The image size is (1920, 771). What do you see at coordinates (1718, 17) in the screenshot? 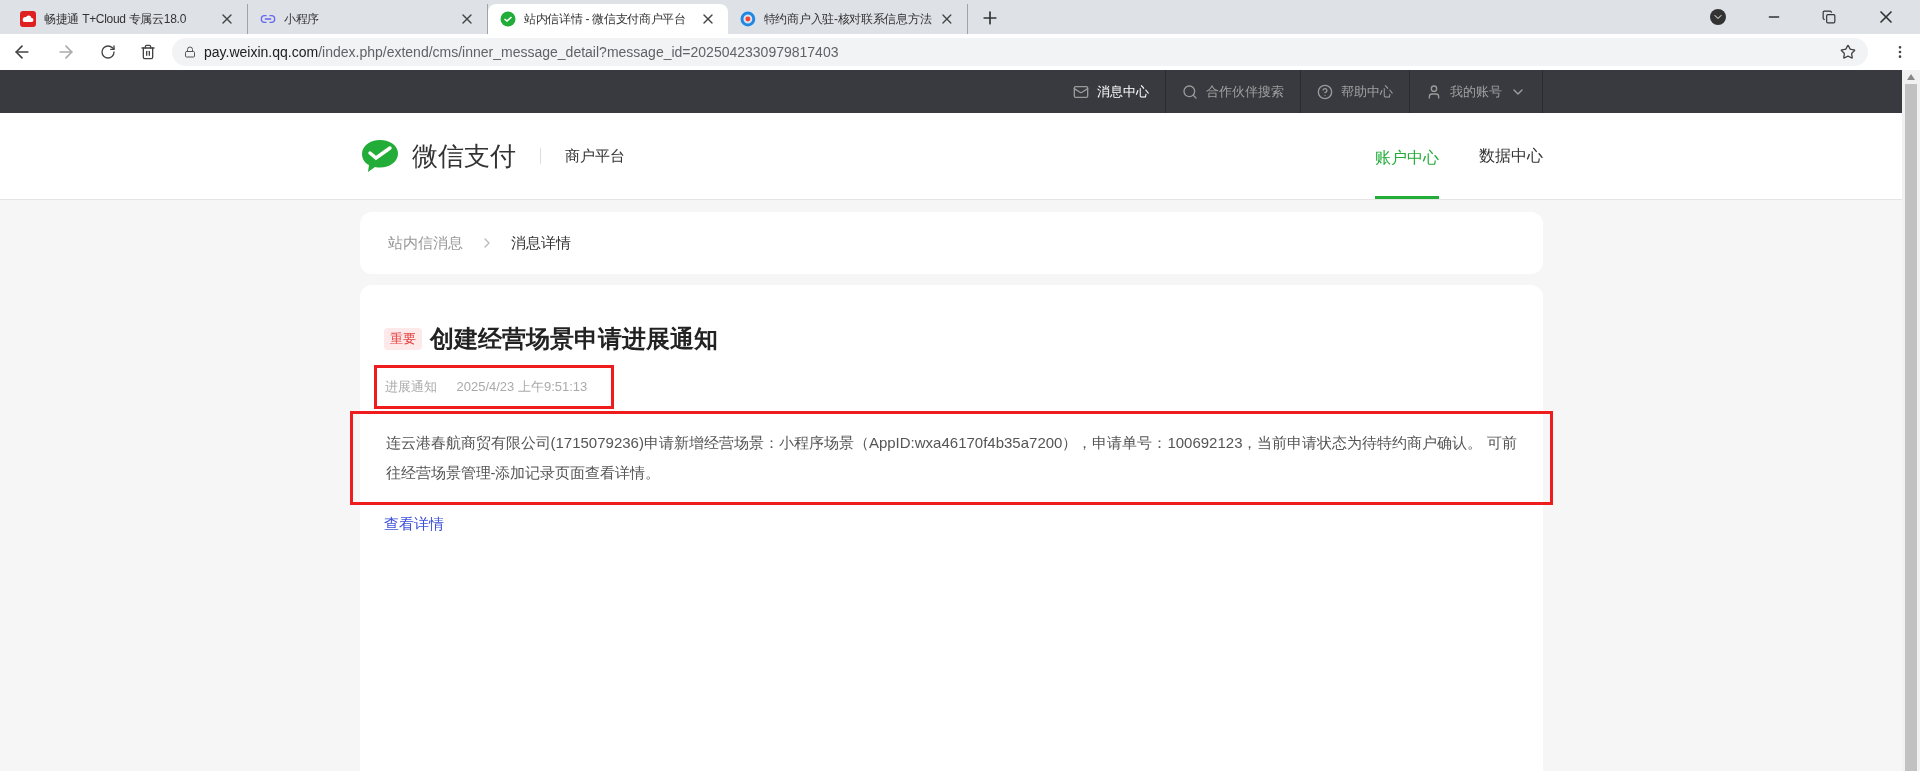
I see `dropdown-icon` at bounding box center [1718, 17].